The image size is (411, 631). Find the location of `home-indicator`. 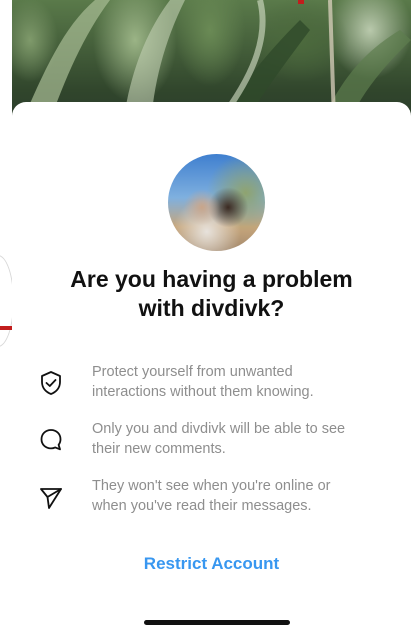

home-indicator is located at coordinates (217, 622).